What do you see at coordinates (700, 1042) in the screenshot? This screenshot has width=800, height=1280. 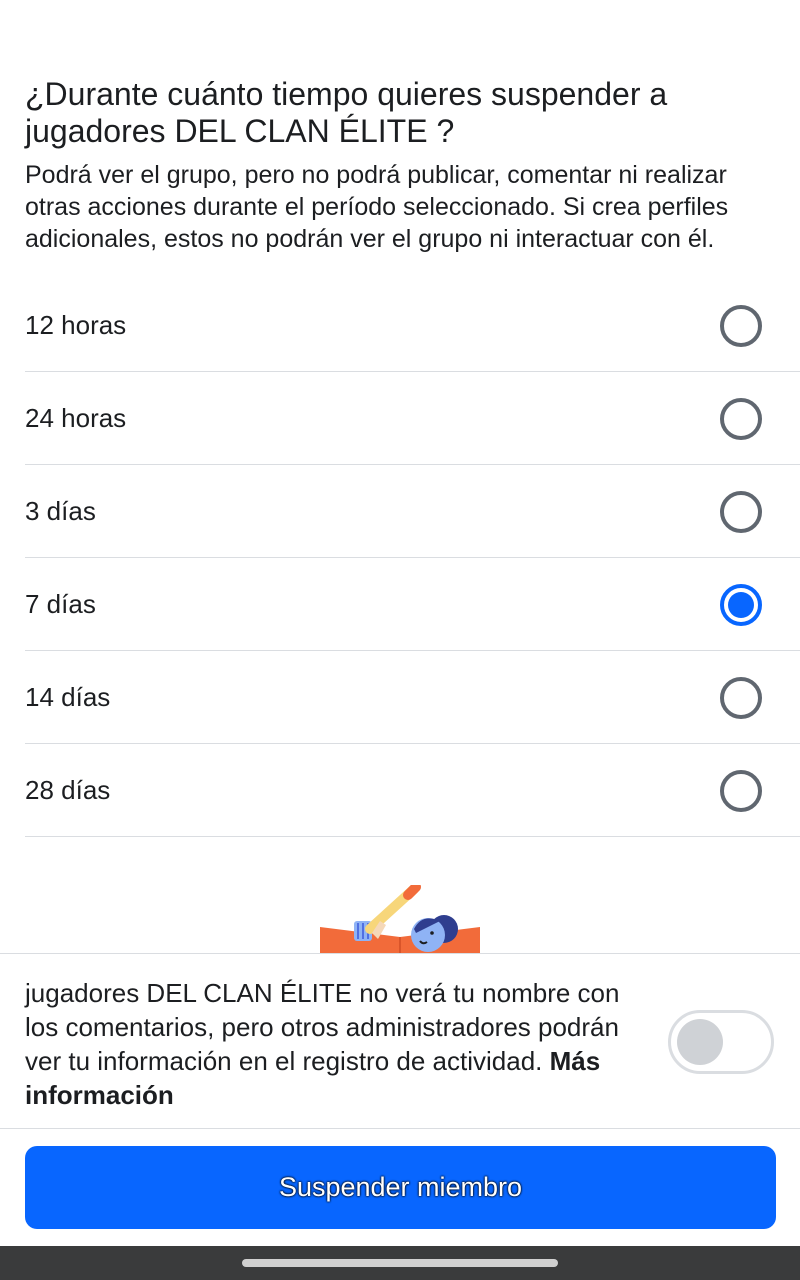 I see `toggle-knob` at bounding box center [700, 1042].